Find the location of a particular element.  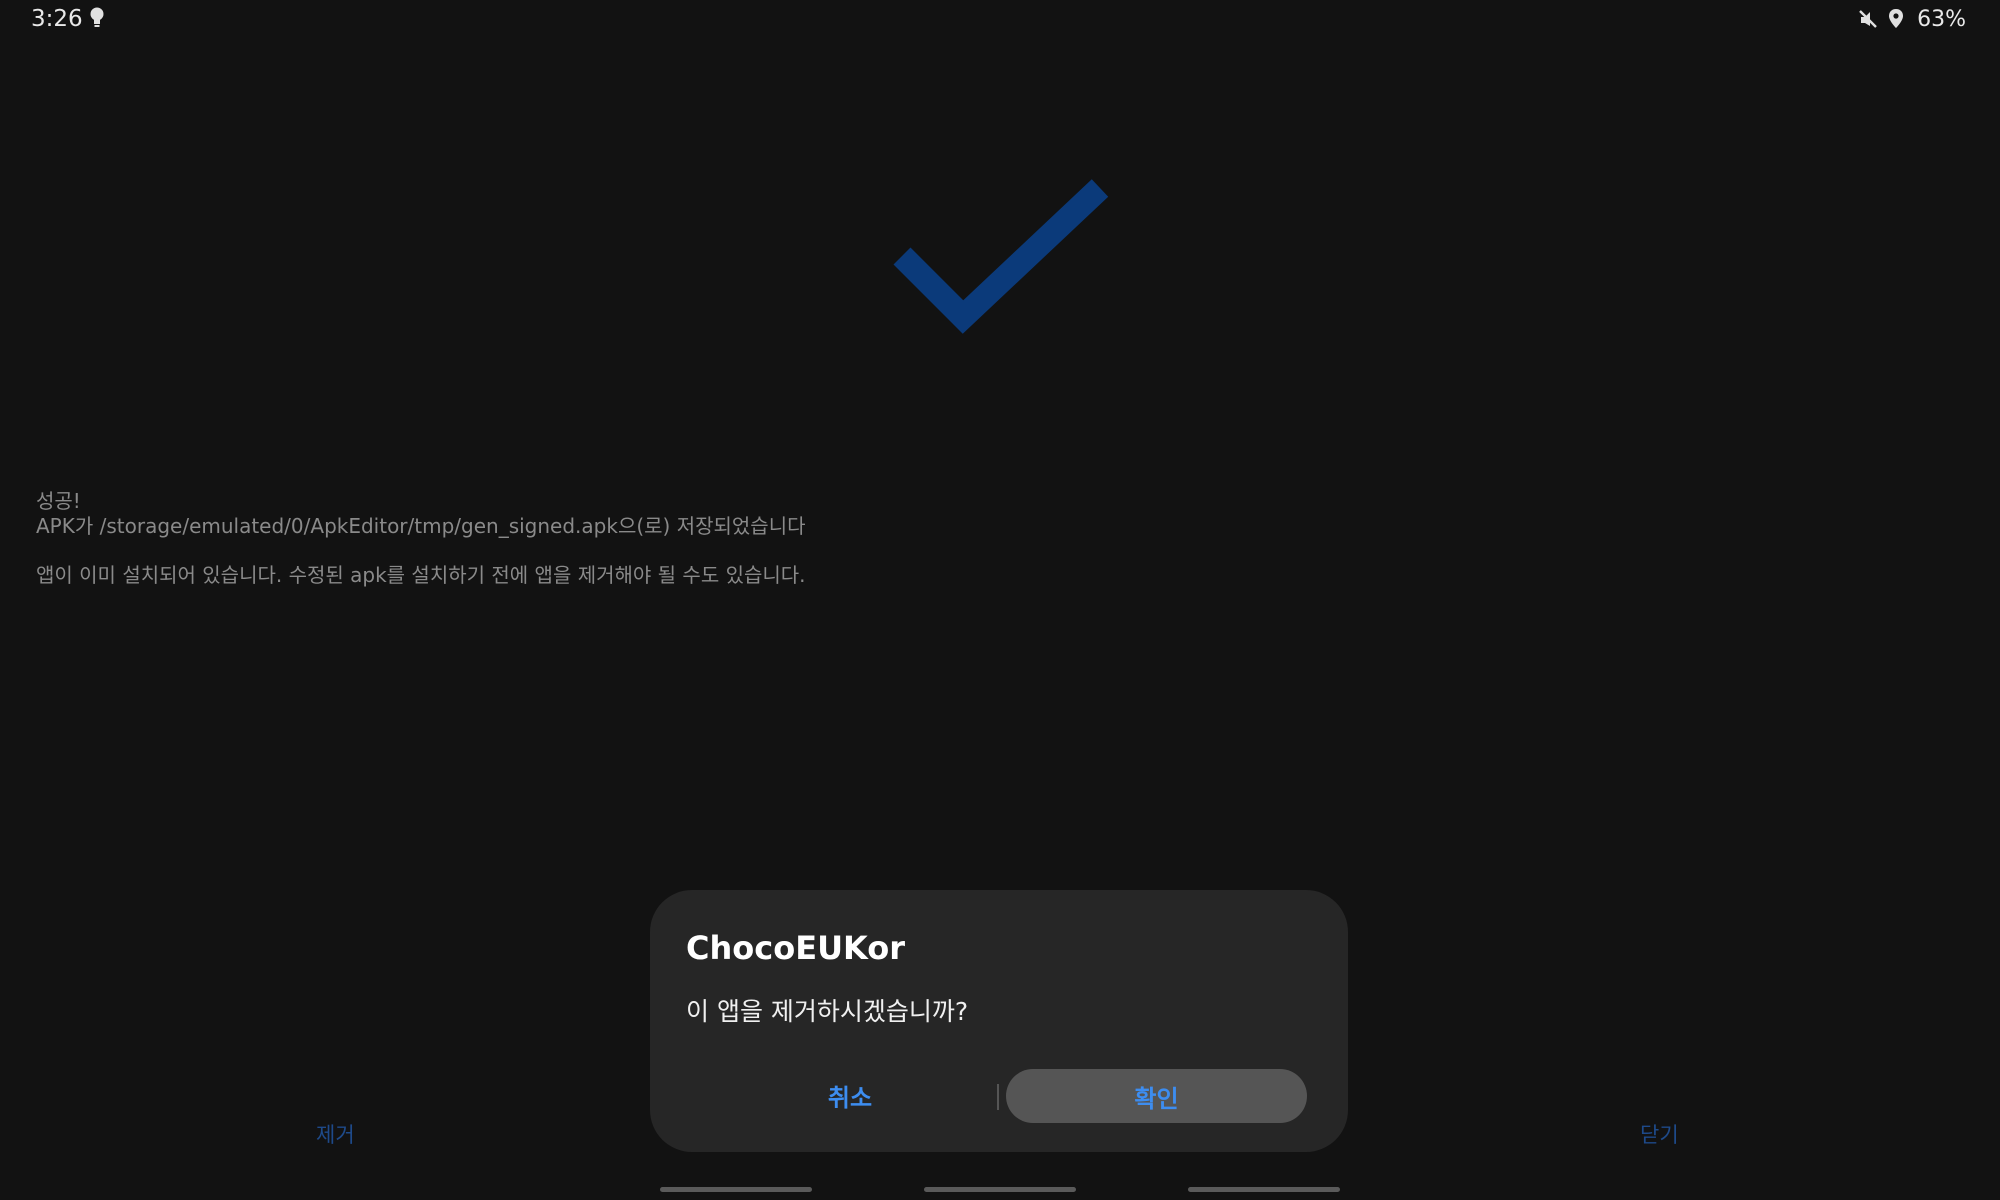

confirm-button: 확인 is located at coordinates (1156, 1096).